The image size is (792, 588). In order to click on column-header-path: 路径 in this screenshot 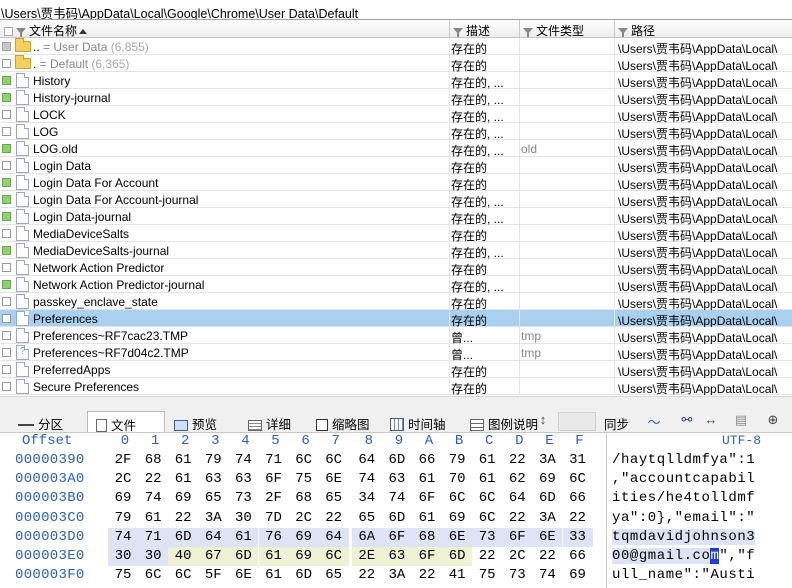, I will do `click(703, 29)`.